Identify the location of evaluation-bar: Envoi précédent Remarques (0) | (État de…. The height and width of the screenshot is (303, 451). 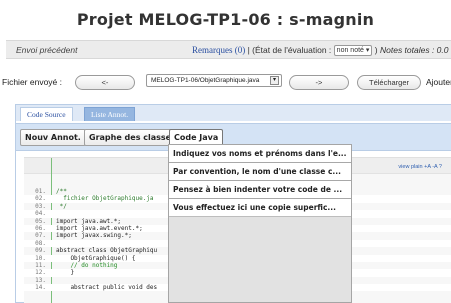
(228, 49).